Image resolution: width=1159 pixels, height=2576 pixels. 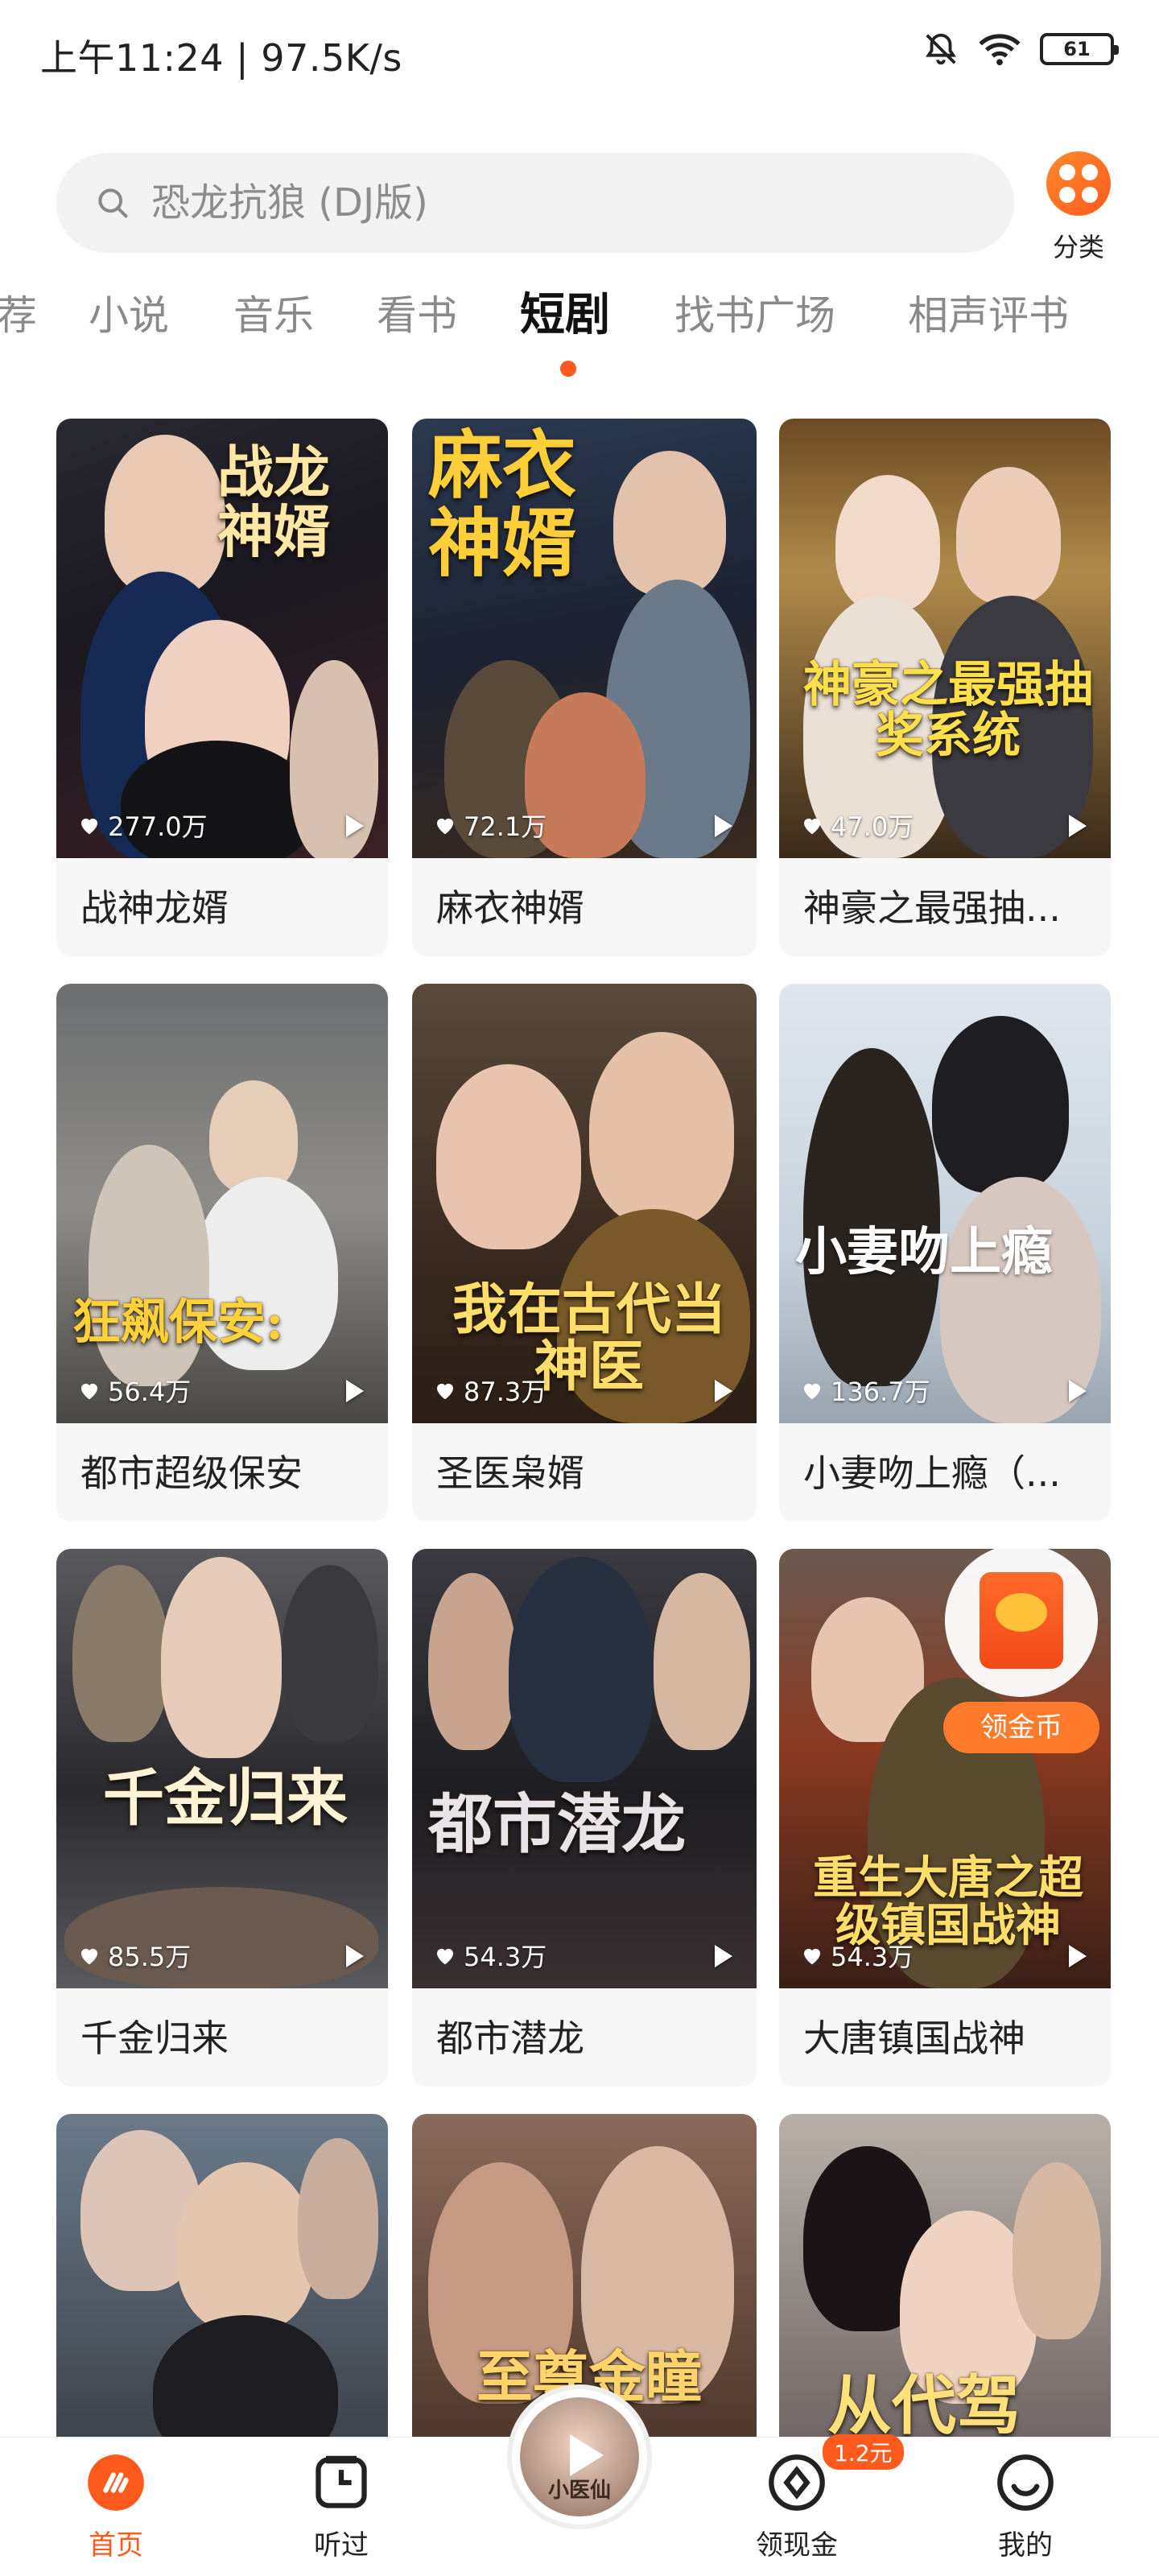 What do you see at coordinates (191, 1473) in the screenshot?
I see `drama-title: 都市超级保安` at bounding box center [191, 1473].